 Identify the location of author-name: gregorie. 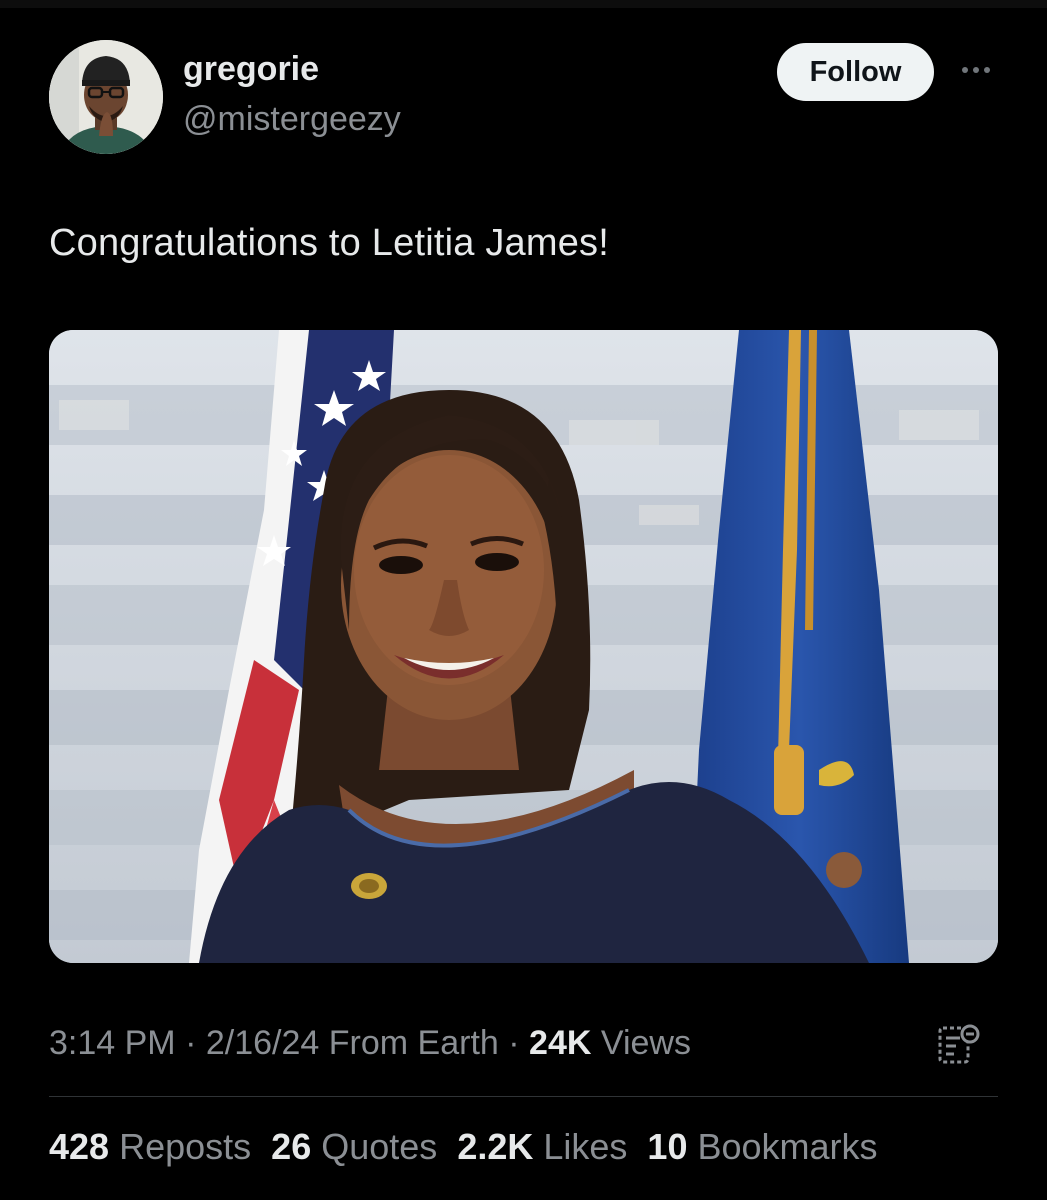
(251, 69).